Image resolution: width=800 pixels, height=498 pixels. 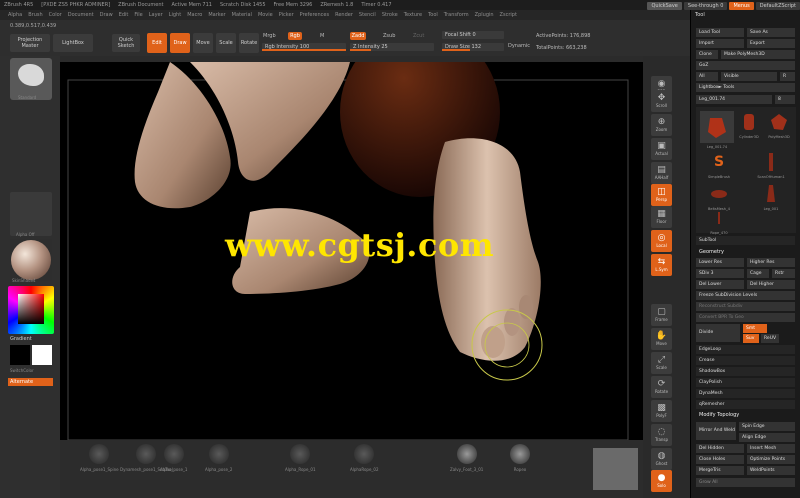 What do you see at coordinates (466, 458) in the screenshot?
I see `shelf-item: Zalvy_Foot_3_01` at bounding box center [466, 458].